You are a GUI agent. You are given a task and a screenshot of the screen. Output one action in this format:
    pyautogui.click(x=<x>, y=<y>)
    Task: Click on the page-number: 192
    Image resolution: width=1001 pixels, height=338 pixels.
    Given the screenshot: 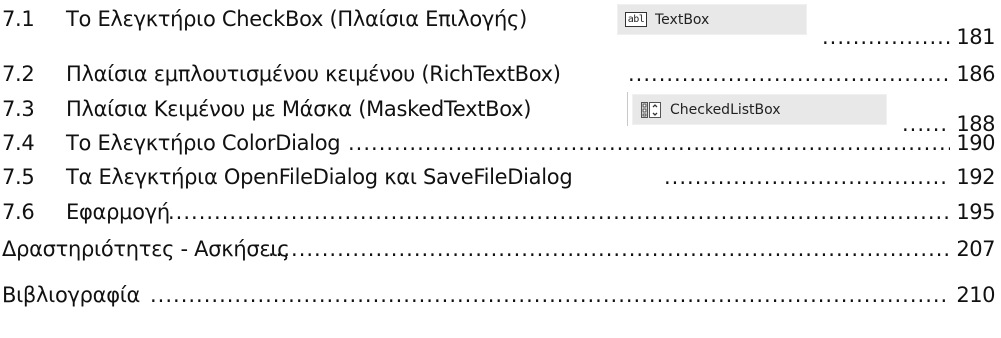 What is the action you would take?
    pyautogui.click(x=975, y=177)
    